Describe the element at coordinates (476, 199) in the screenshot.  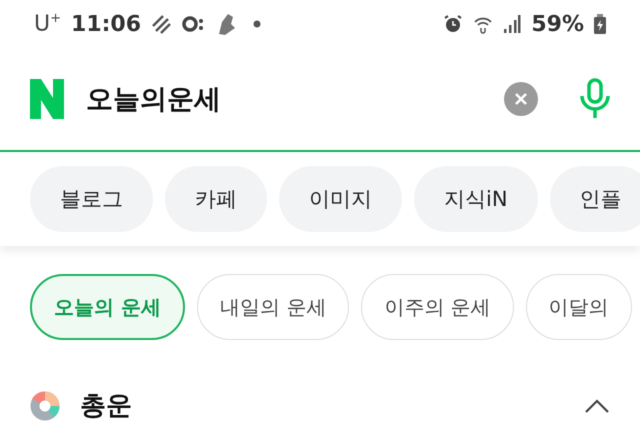
I see `category-tab: 지식iN` at that location.